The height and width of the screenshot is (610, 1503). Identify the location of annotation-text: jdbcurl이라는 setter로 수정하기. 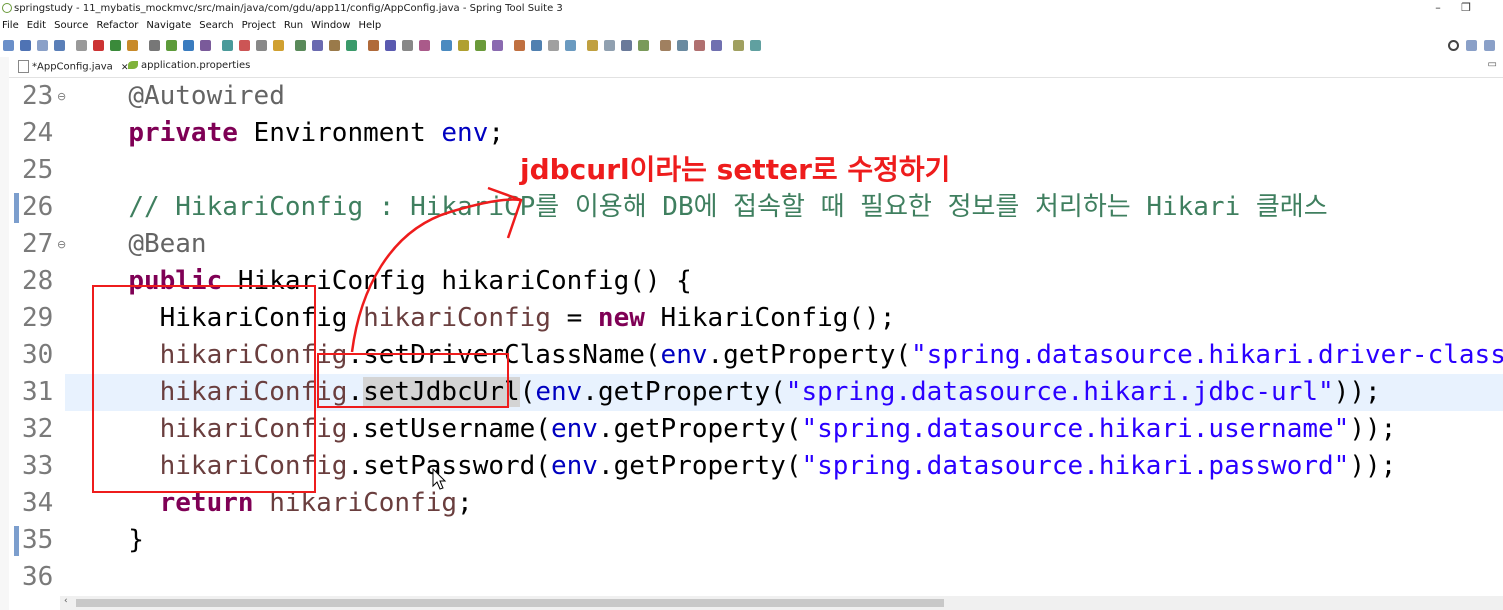
(735, 169).